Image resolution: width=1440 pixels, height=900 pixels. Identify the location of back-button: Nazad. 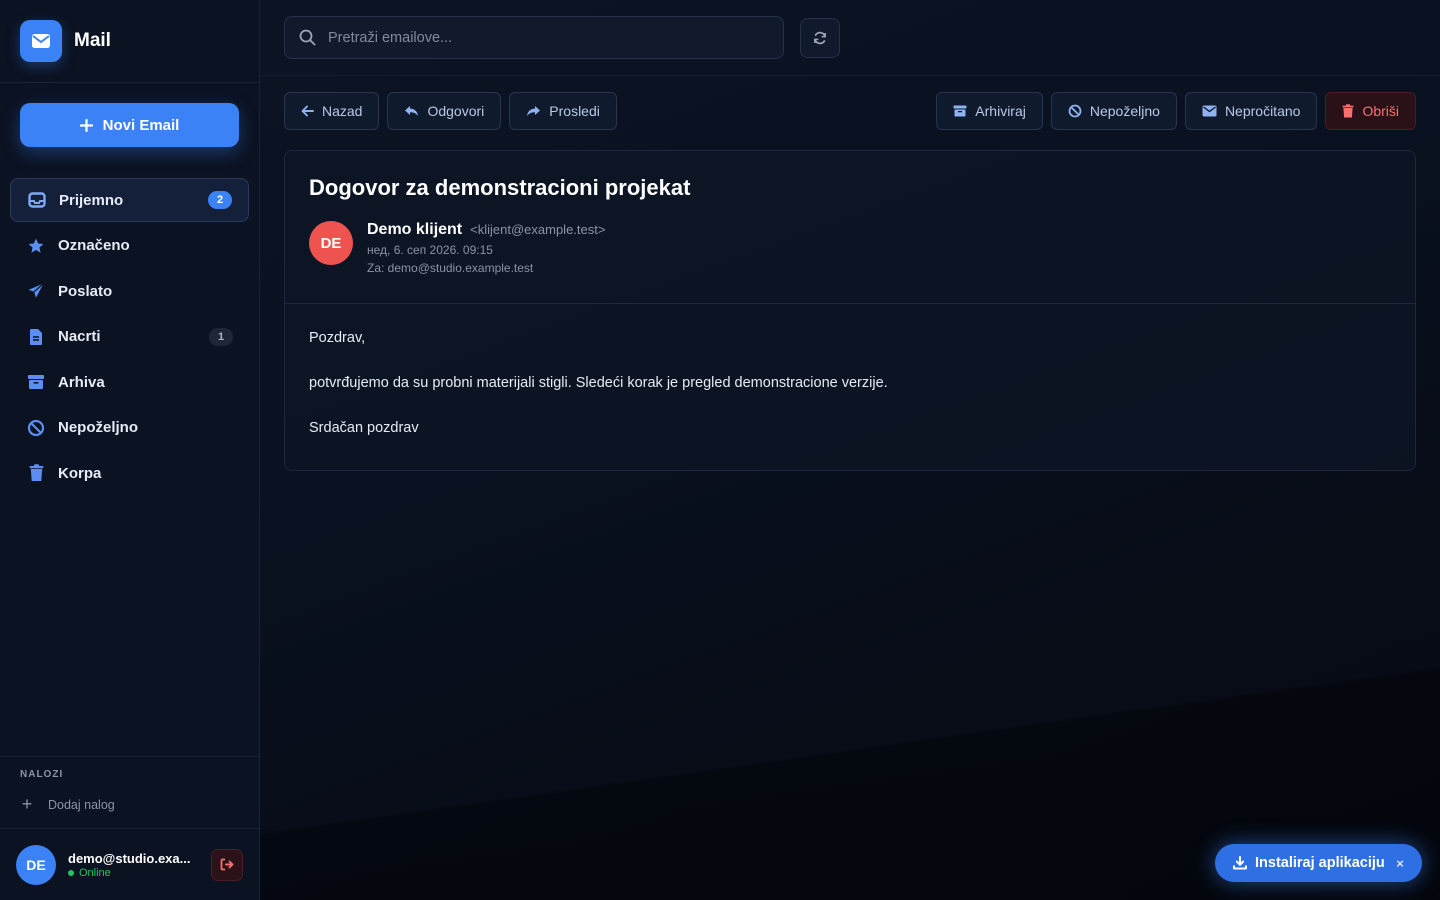
(332, 111).